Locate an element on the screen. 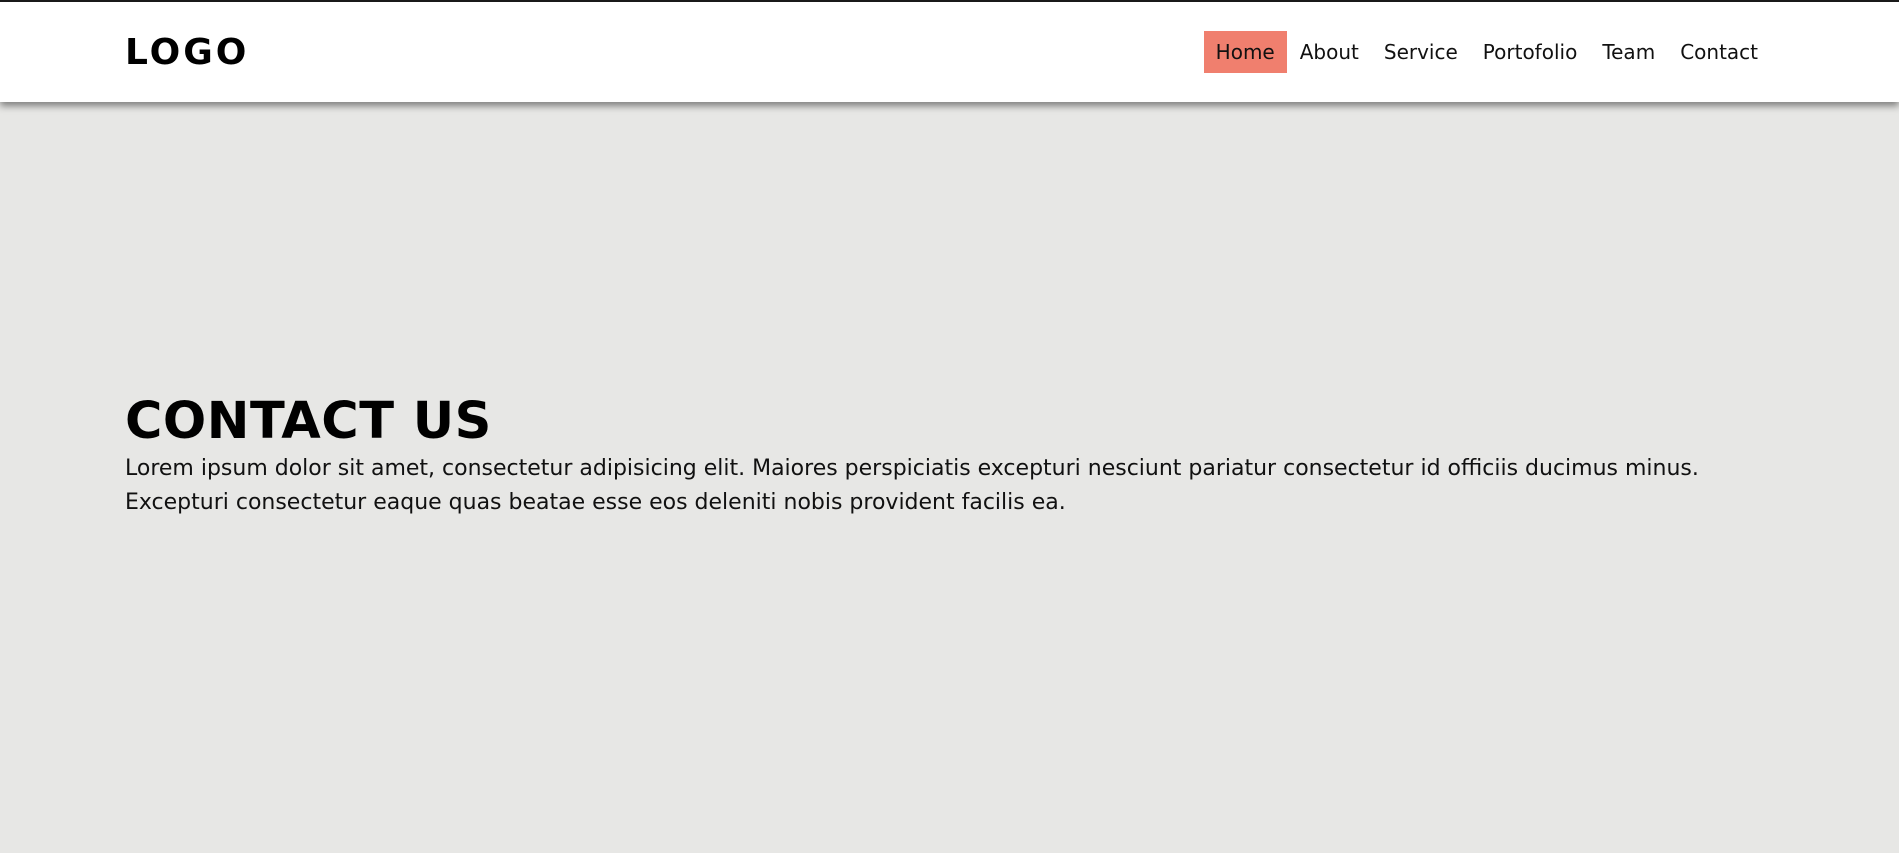 This screenshot has width=1899, height=853. nav-link-contact: Contact is located at coordinates (1719, 52).